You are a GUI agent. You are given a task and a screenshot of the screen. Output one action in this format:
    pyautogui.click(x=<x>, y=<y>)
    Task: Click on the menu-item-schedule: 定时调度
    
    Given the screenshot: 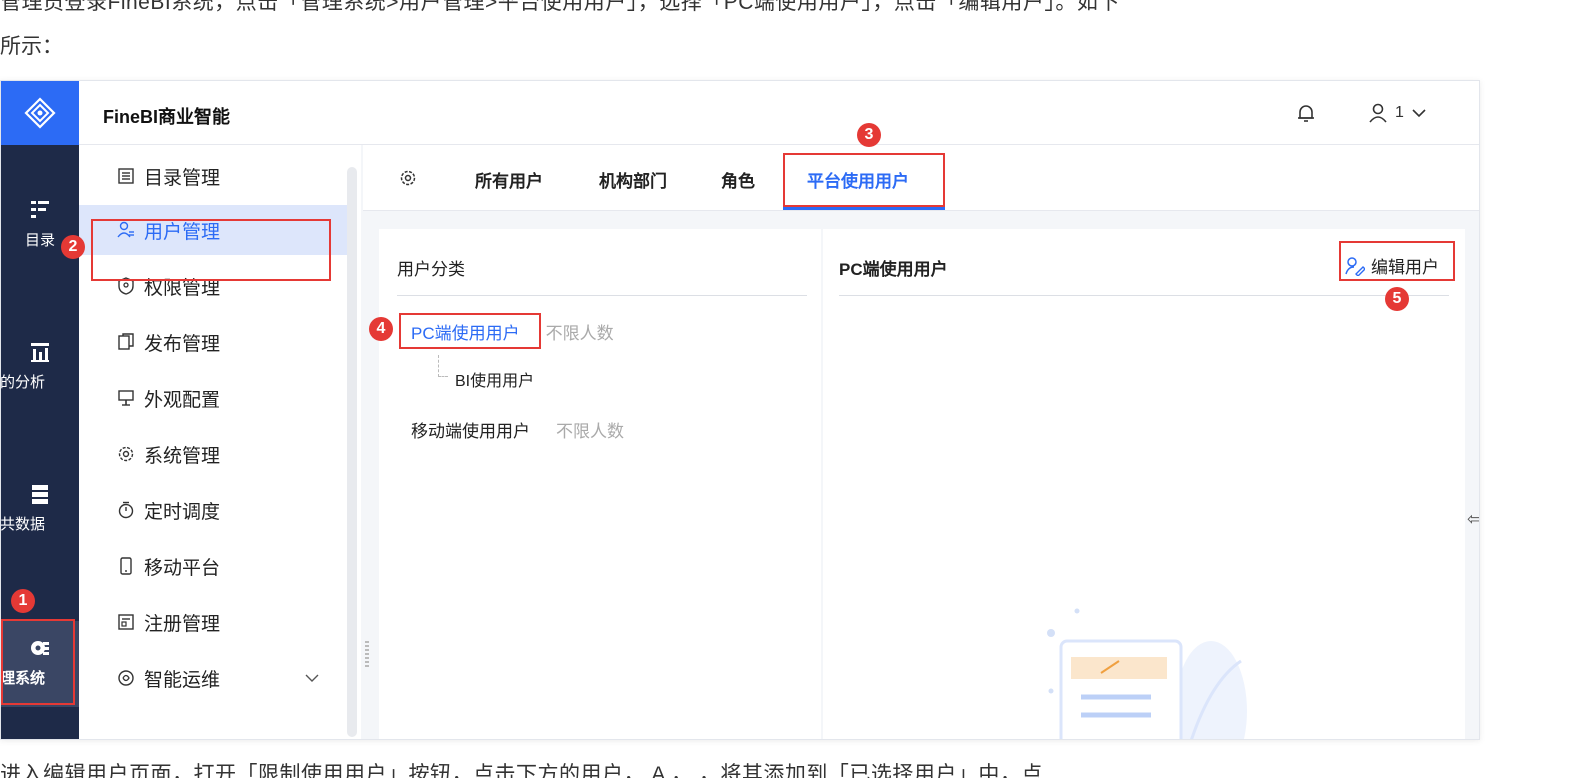 What is the action you would take?
    pyautogui.click(x=214, y=510)
    